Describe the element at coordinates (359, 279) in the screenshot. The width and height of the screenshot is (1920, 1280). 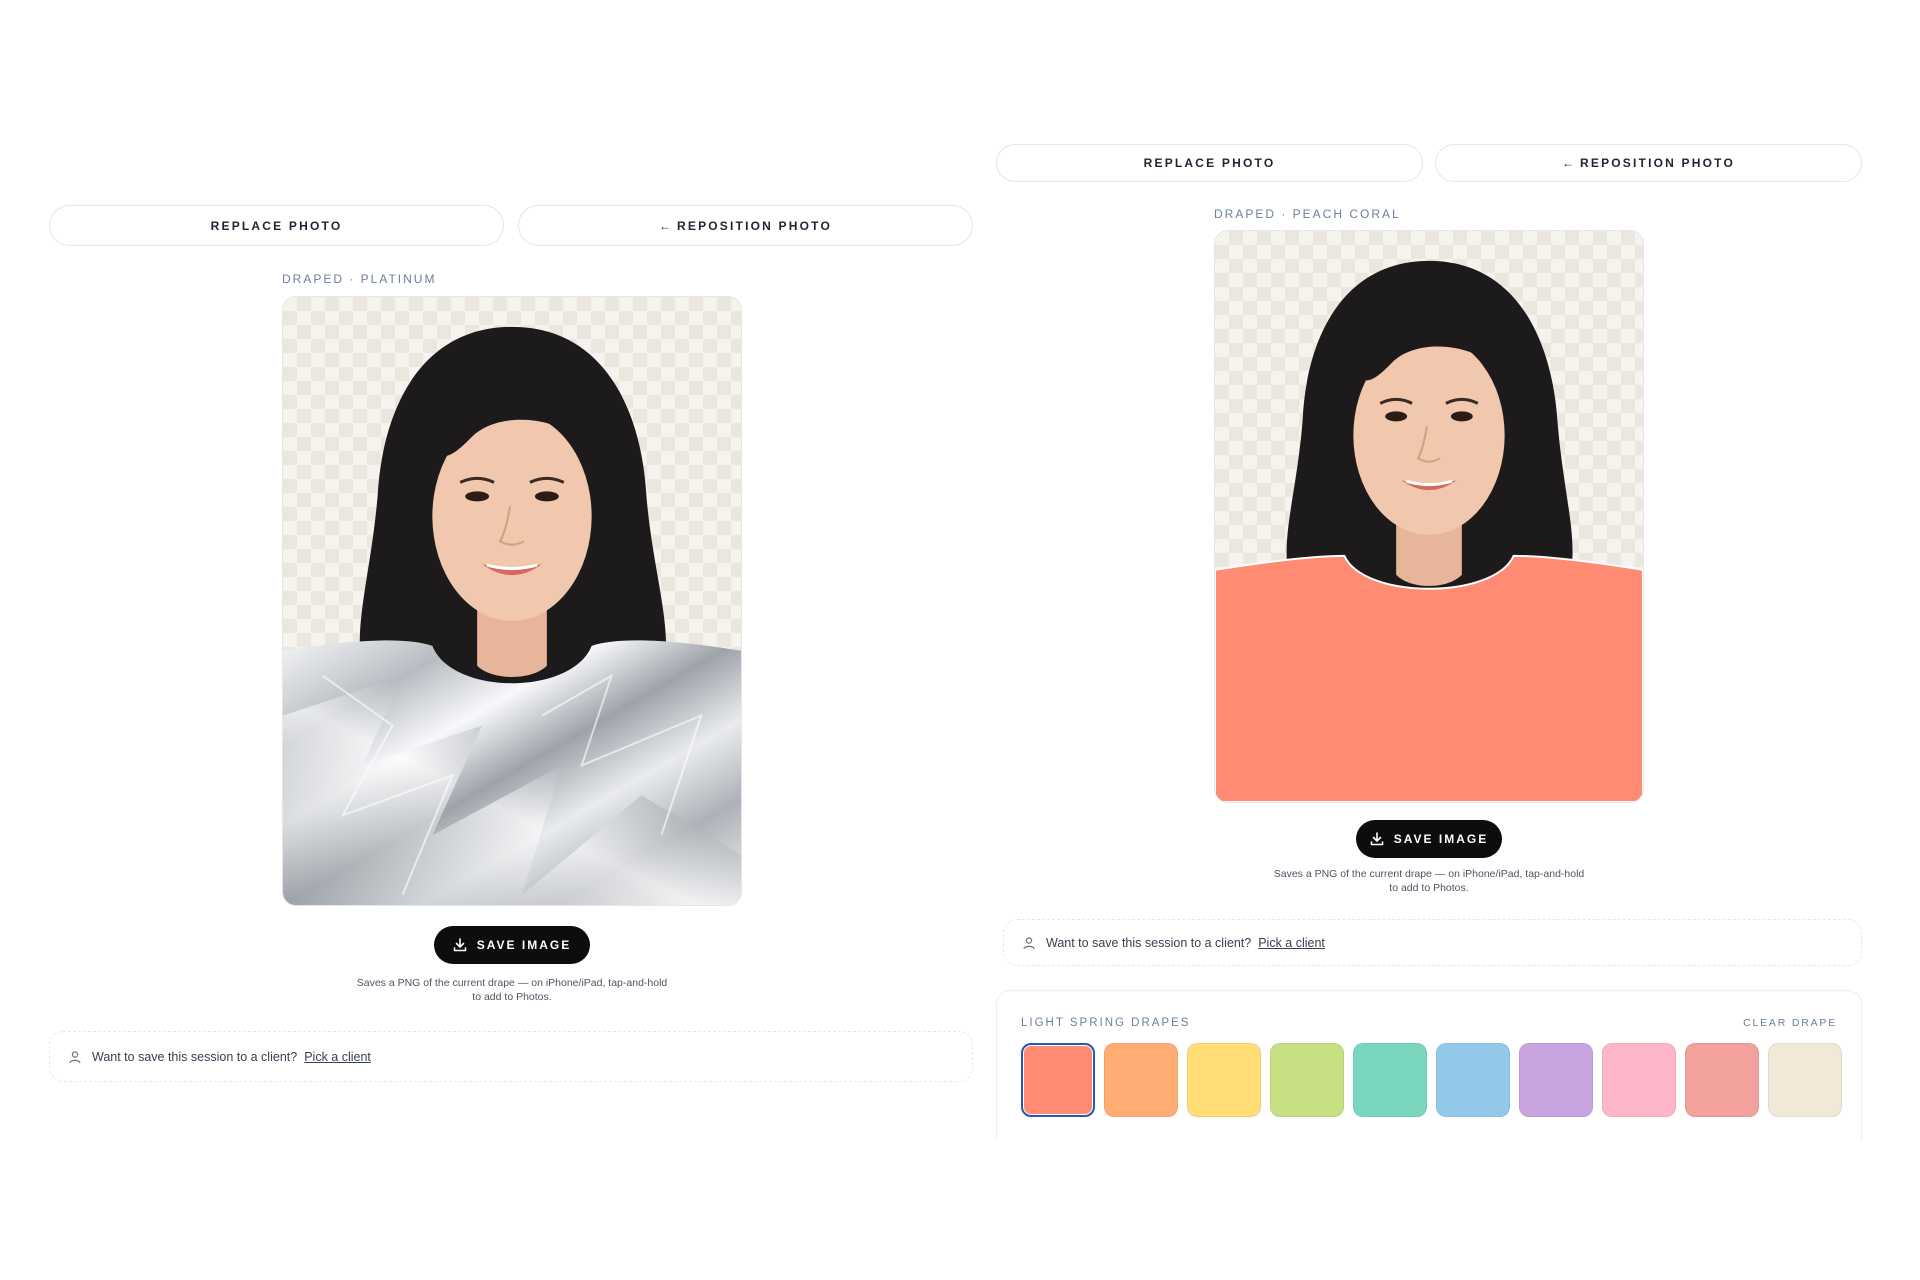
I see `drape-caption: DRAPED · PLATINUM` at that location.